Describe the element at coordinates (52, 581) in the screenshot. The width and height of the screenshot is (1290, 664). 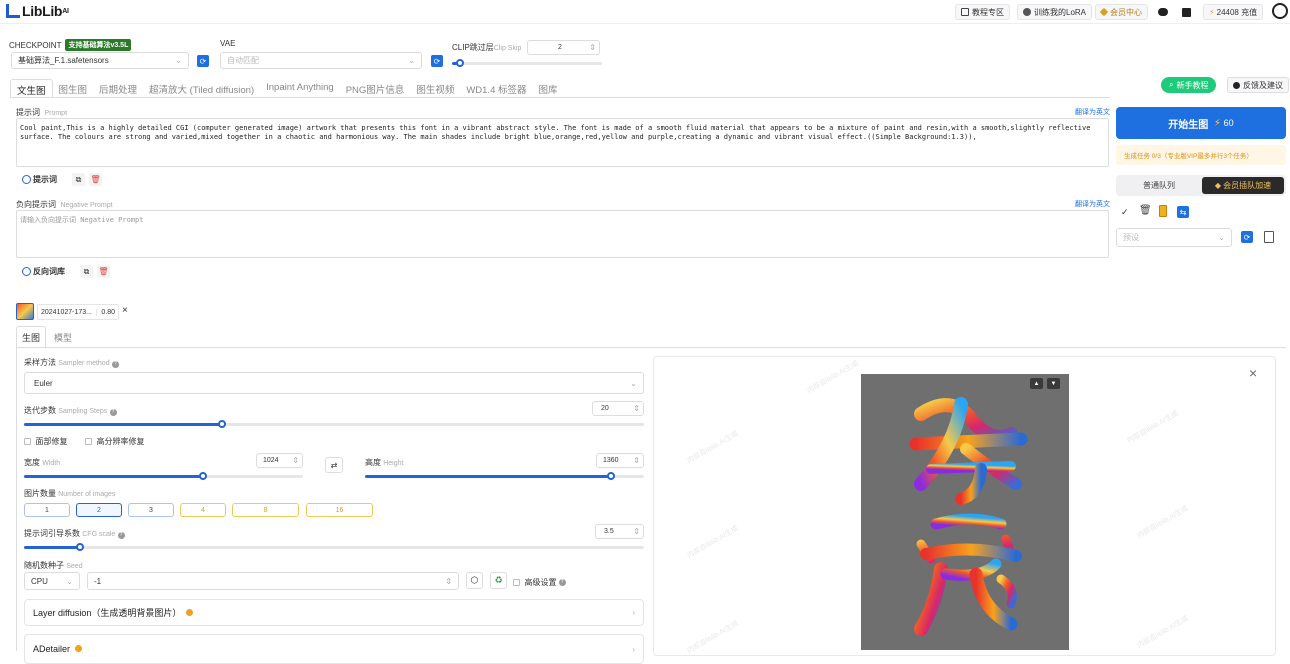
I see `seed-device-select: CPU ⌄` at that location.